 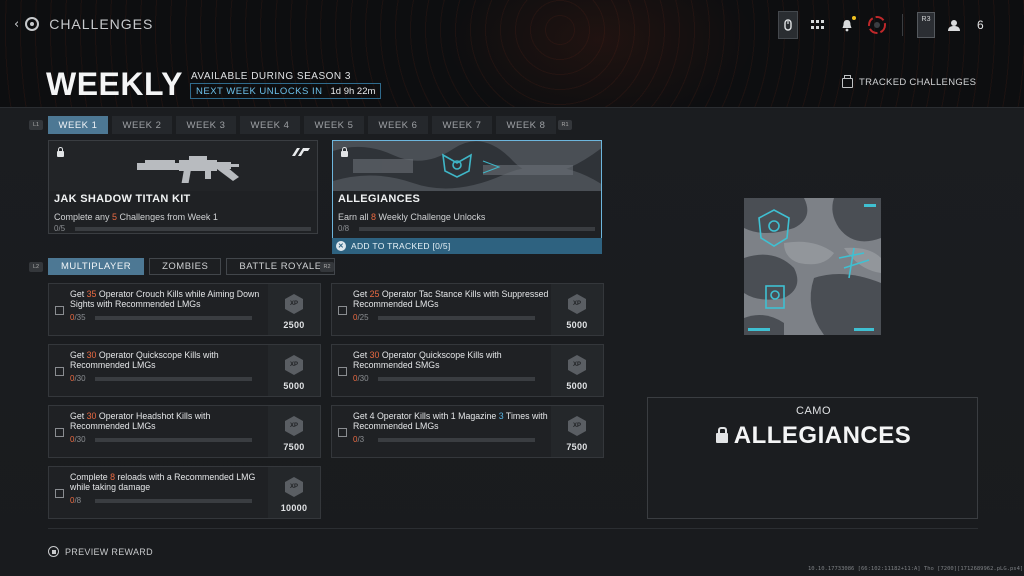 What do you see at coordinates (185, 266) in the screenshot?
I see `tab-zombies: ZOMBIES` at bounding box center [185, 266].